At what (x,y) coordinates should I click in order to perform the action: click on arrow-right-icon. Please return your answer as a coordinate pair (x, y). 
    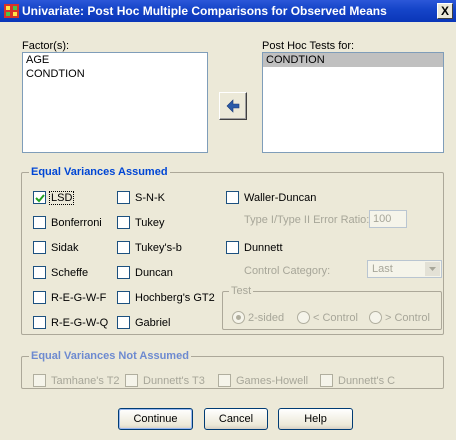
    Looking at the image, I should click on (233, 106).